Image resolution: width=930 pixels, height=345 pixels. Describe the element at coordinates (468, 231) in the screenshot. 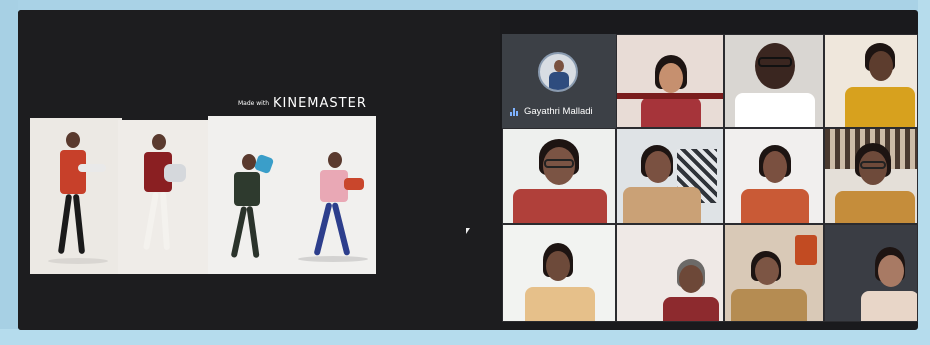

I see `mouse-cursor-icon` at that location.